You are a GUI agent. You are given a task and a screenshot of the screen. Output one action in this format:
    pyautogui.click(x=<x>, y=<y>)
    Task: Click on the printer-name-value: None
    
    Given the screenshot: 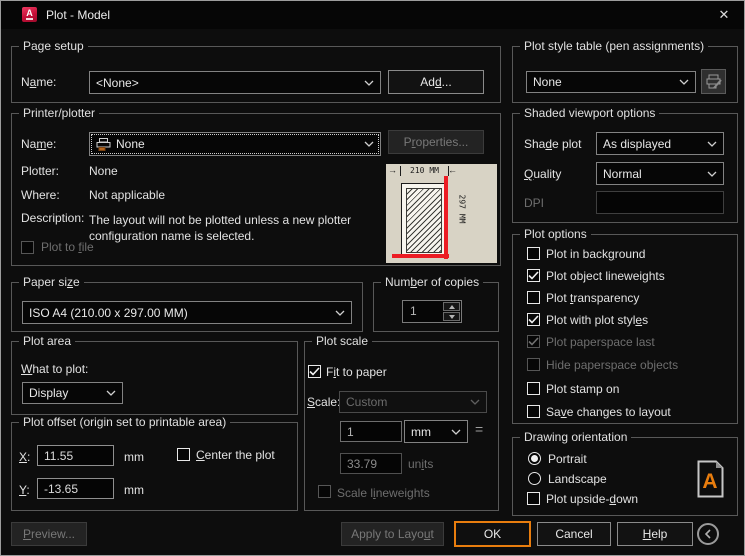 What is the action you would take?
    pyautogui.click(x=130, y=144)
    